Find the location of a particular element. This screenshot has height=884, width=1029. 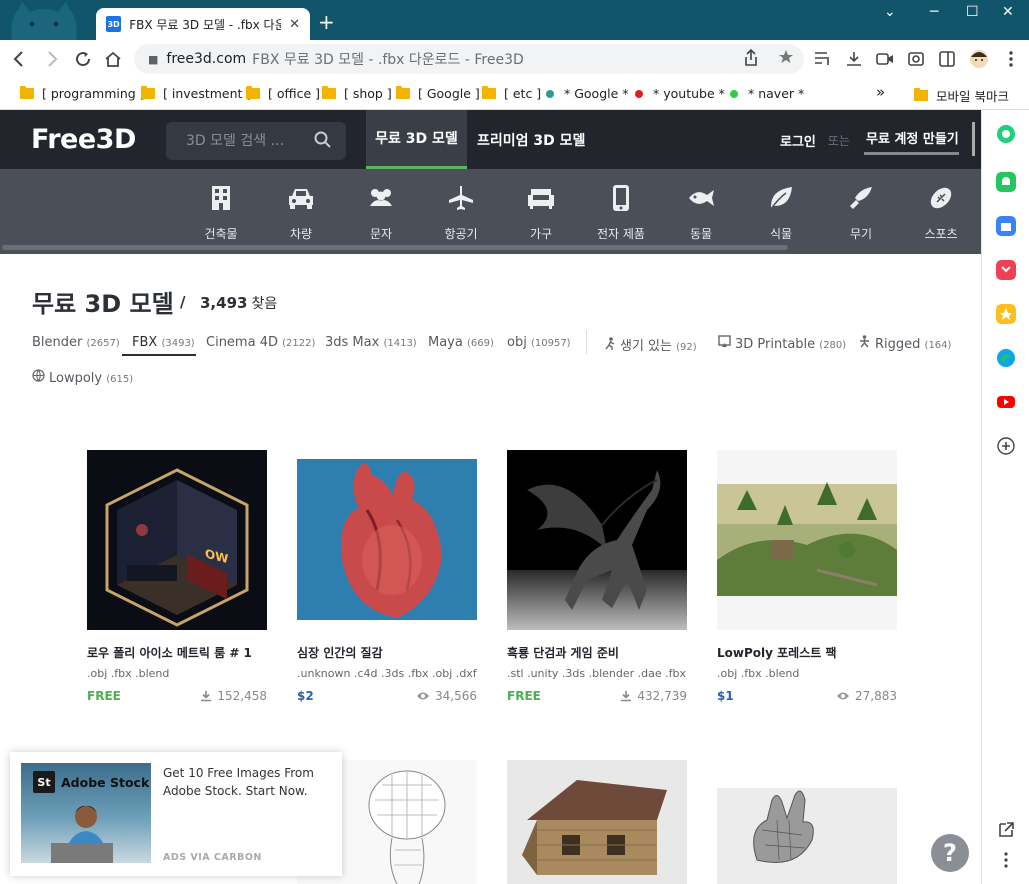

bookmark-google: * Google * is located at coordinates (587, 93).